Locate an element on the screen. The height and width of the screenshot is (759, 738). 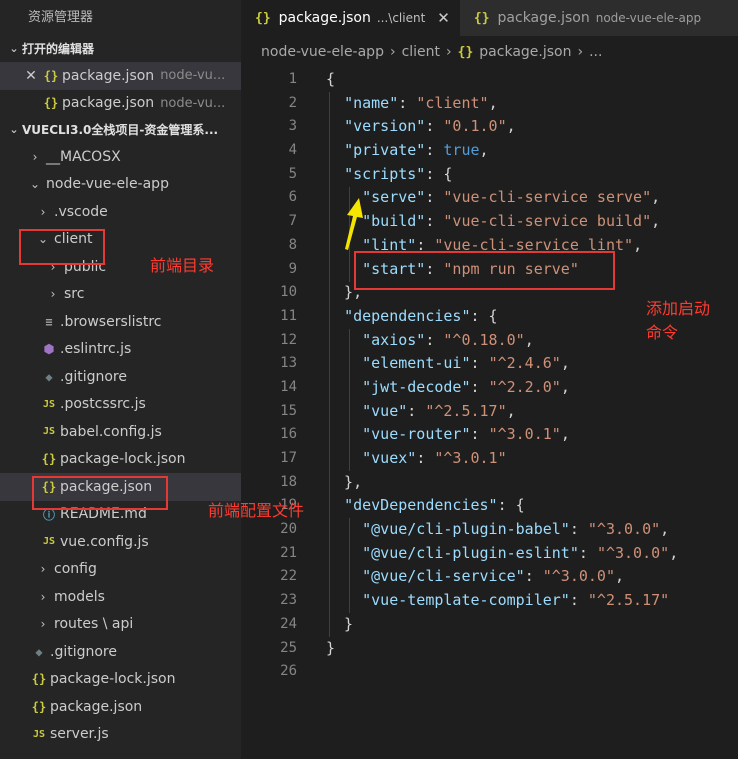
code-line: "@vue/cli-plugin-babel": "^3.0.0", is located at coordinates (531, 530).